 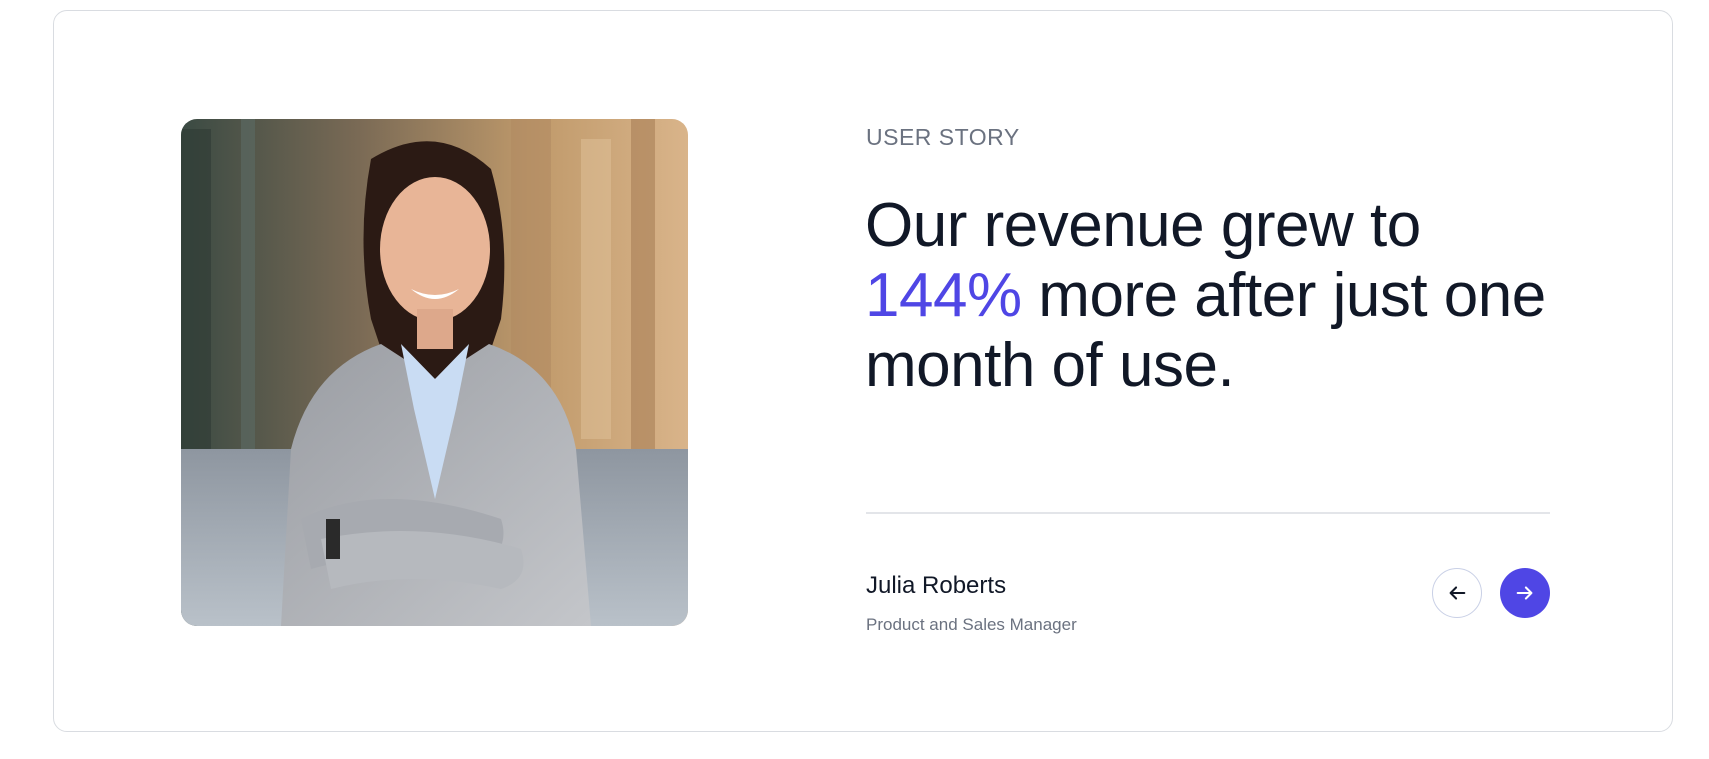 I want to click on arrow-left-icon, so click(x=1457, y=593).